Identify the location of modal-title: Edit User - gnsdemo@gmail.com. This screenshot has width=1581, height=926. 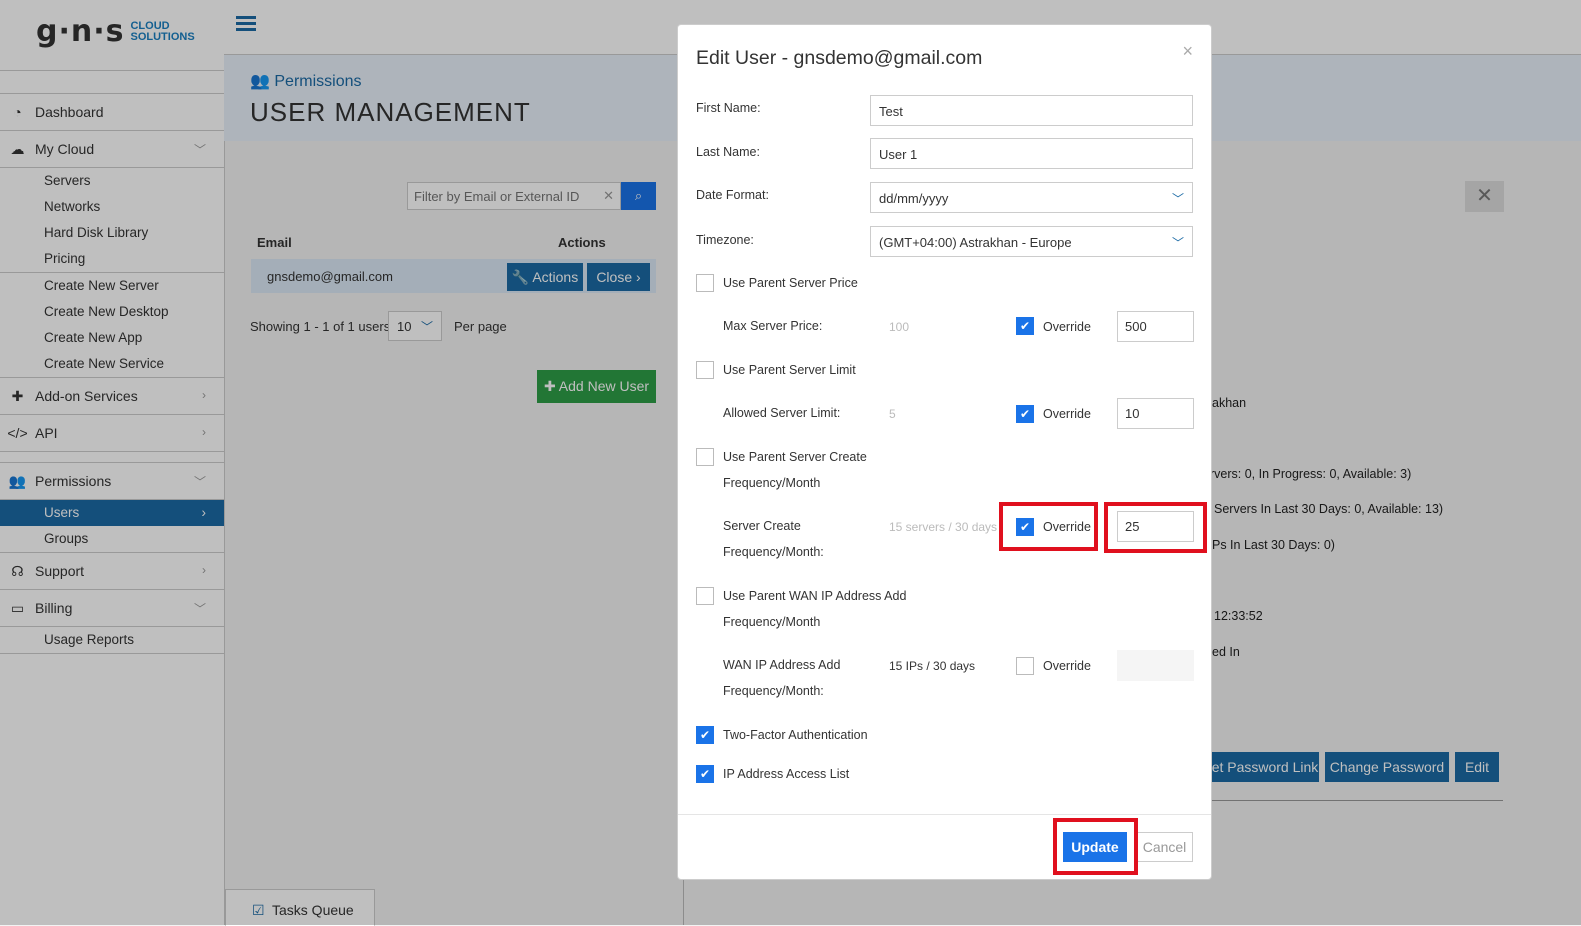
(839, 58).